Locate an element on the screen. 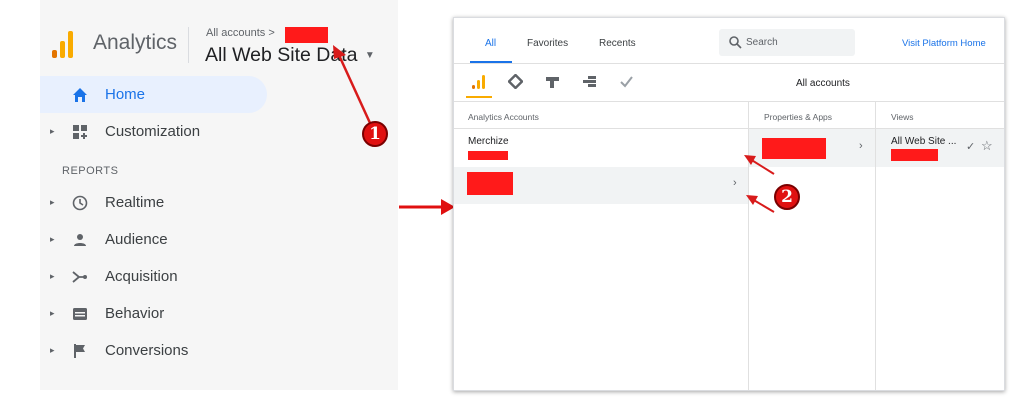  analytics-logo-icon is located at coordinates (64, 44).